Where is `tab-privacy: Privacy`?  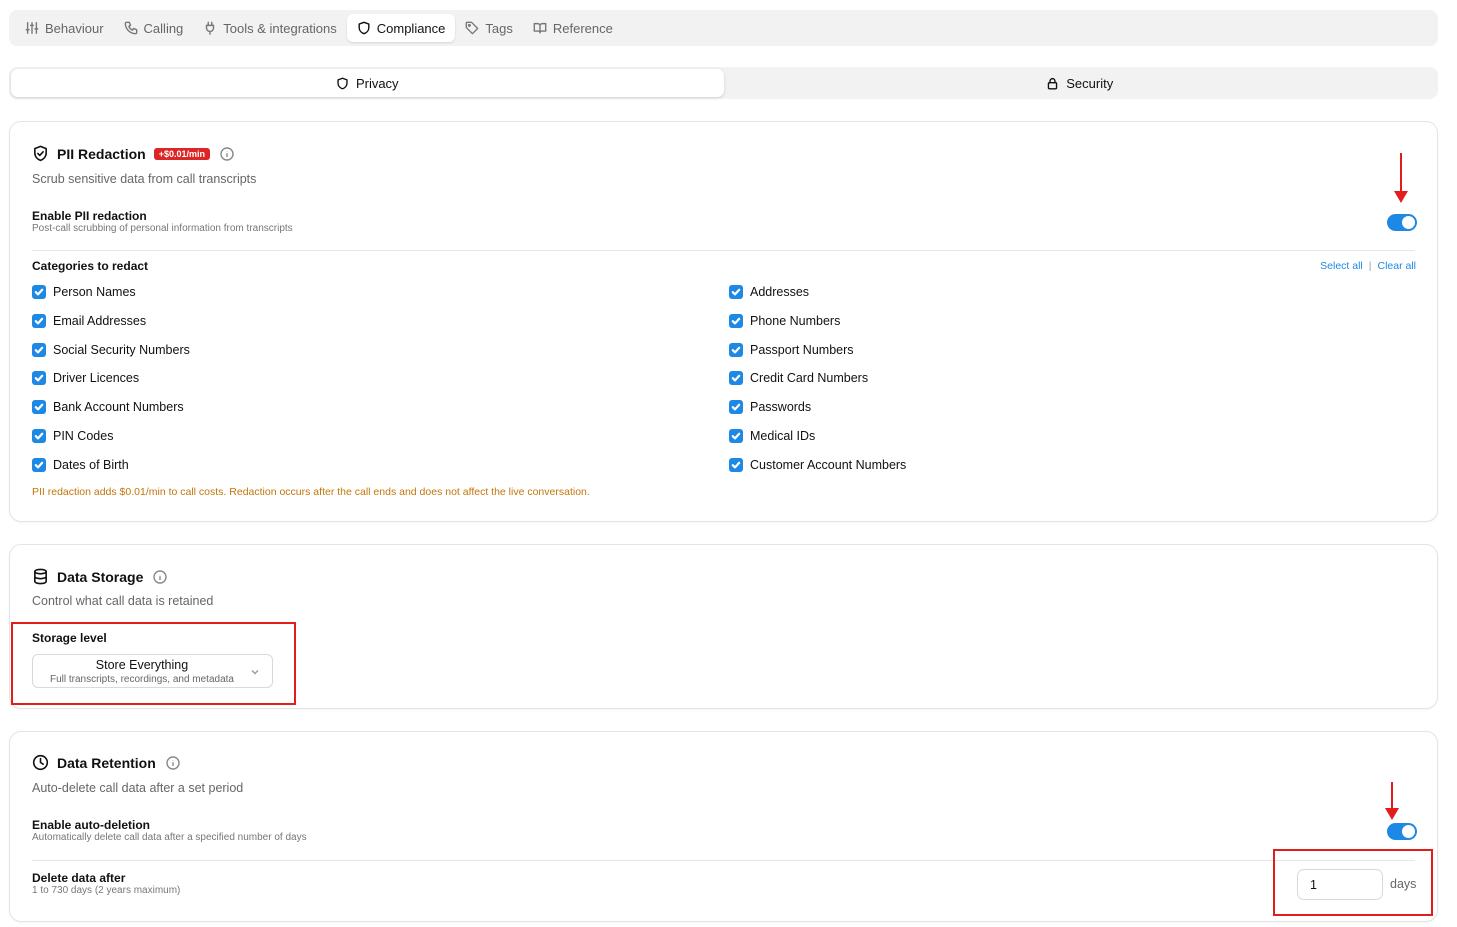 tab-privacy: Privacy is located at coordinates (367, 83).